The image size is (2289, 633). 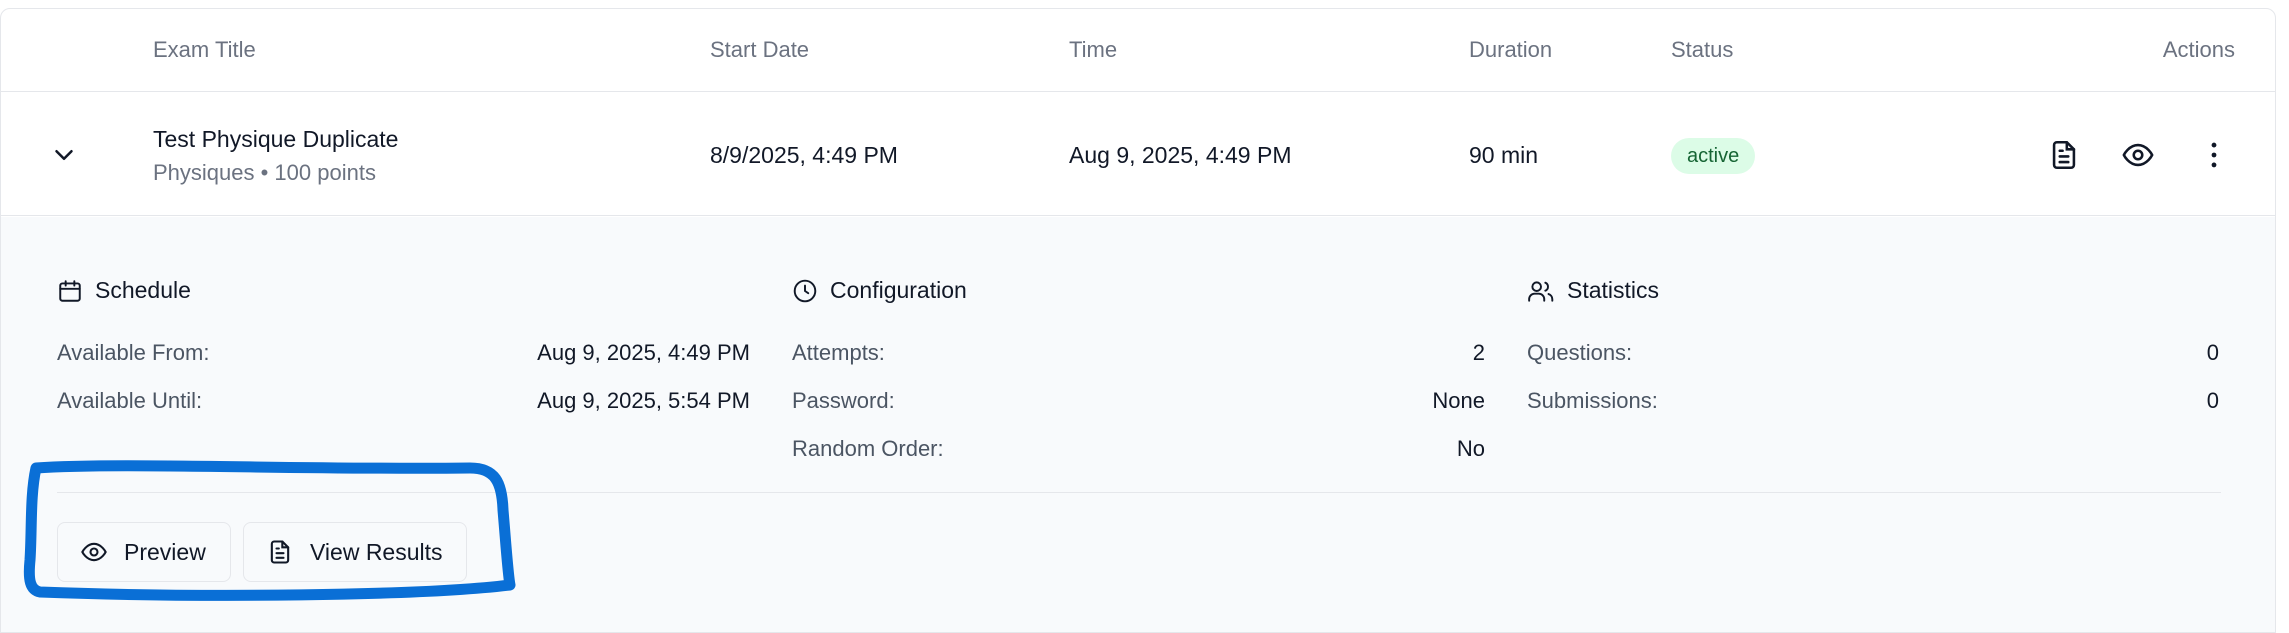 What do you see at coordinates (165, 551) in the screenshot?
I see `preview-button-label: Preview` at bounding box center [165, 551].